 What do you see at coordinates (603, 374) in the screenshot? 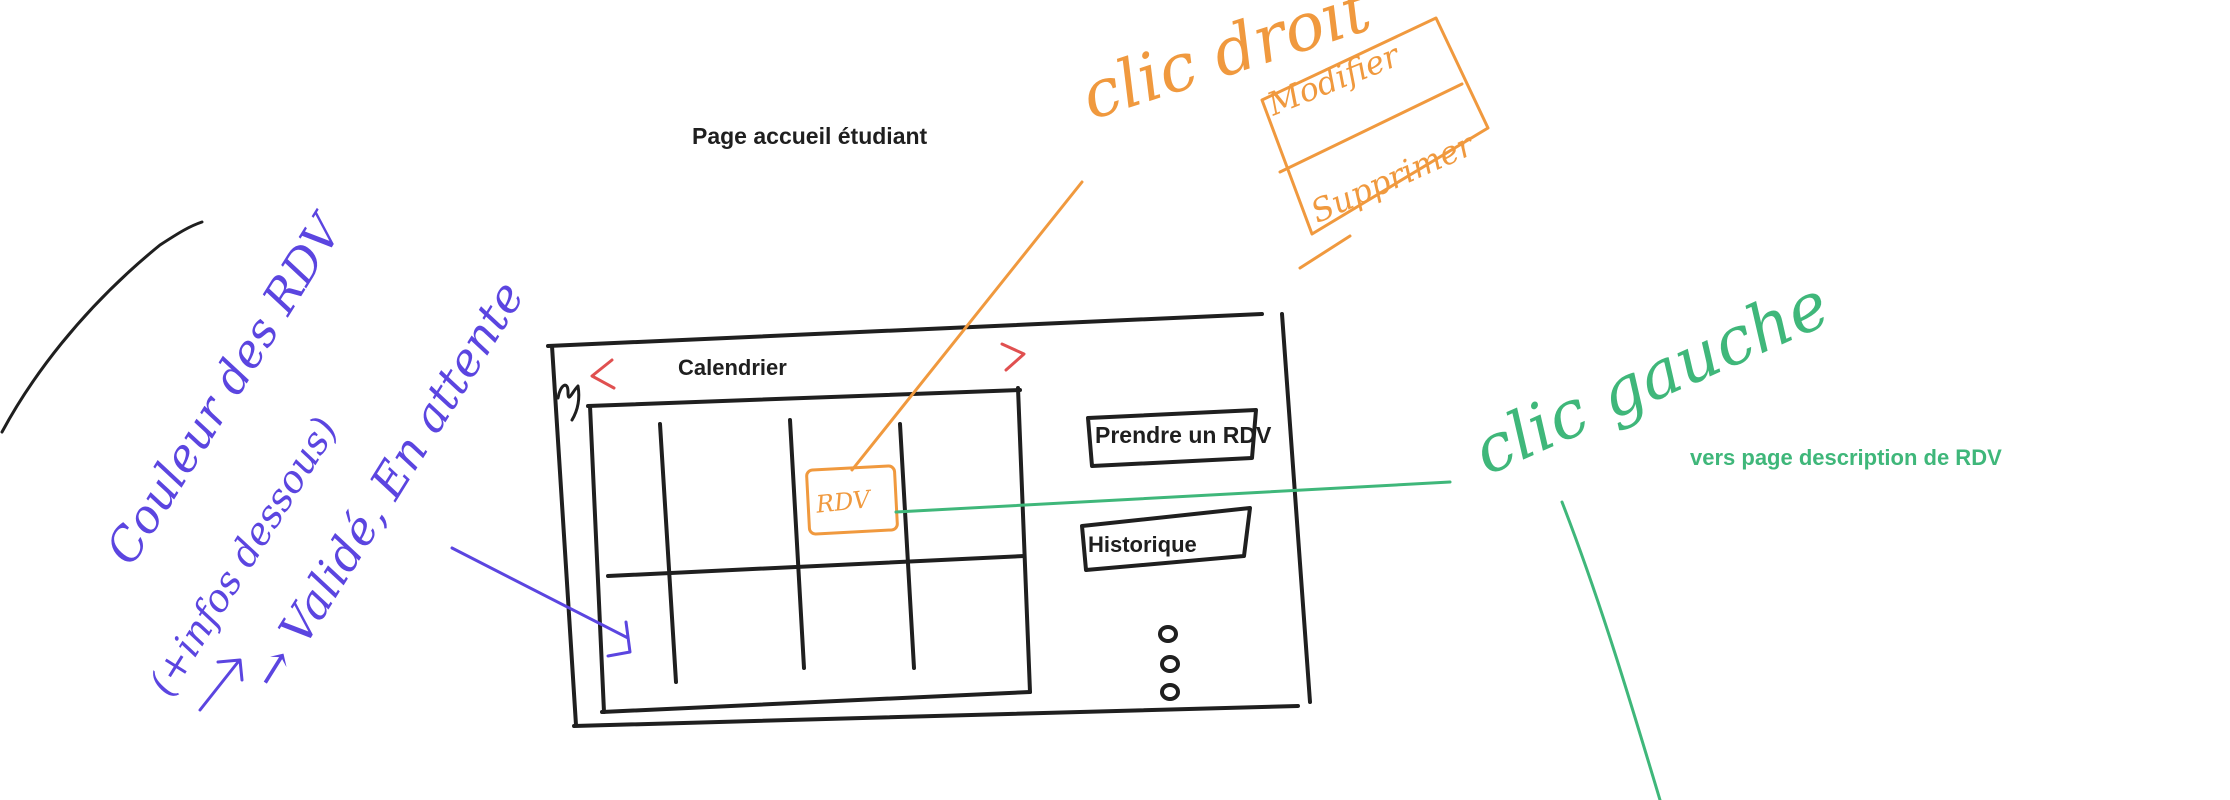
I see `calendar-prev-icon` at bounding box center [603, 374].